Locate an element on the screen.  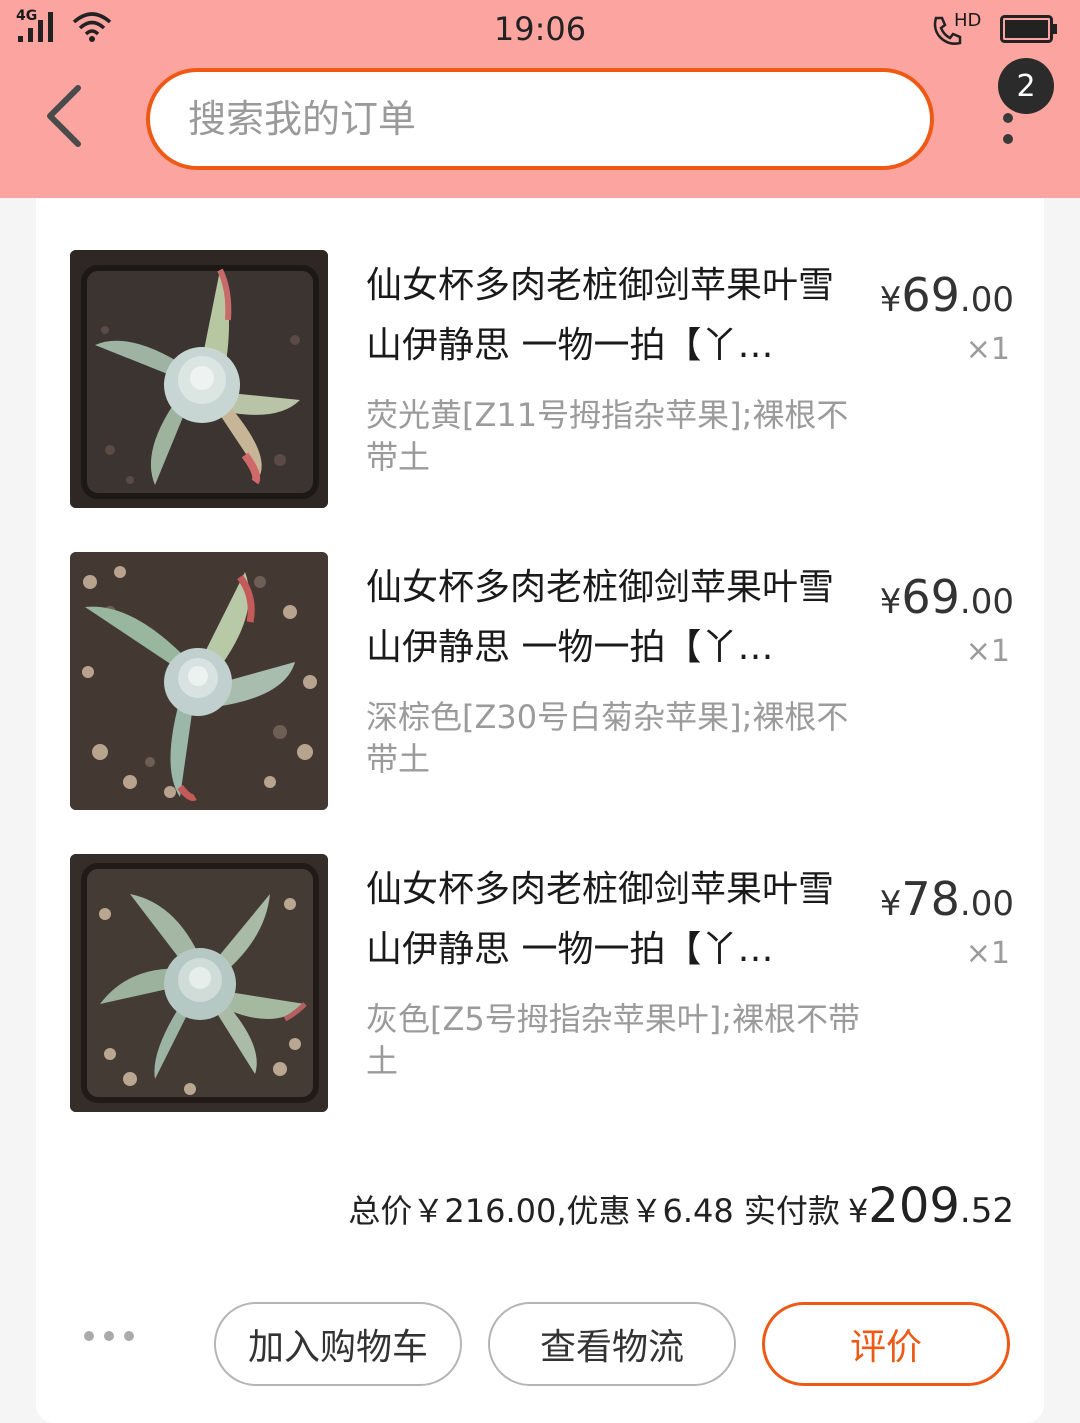
paid-currency-symbol: ¥ is located at coordinates (858, 1211).